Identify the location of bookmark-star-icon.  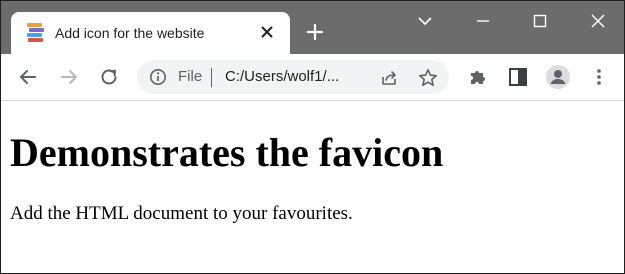
(428, 78).